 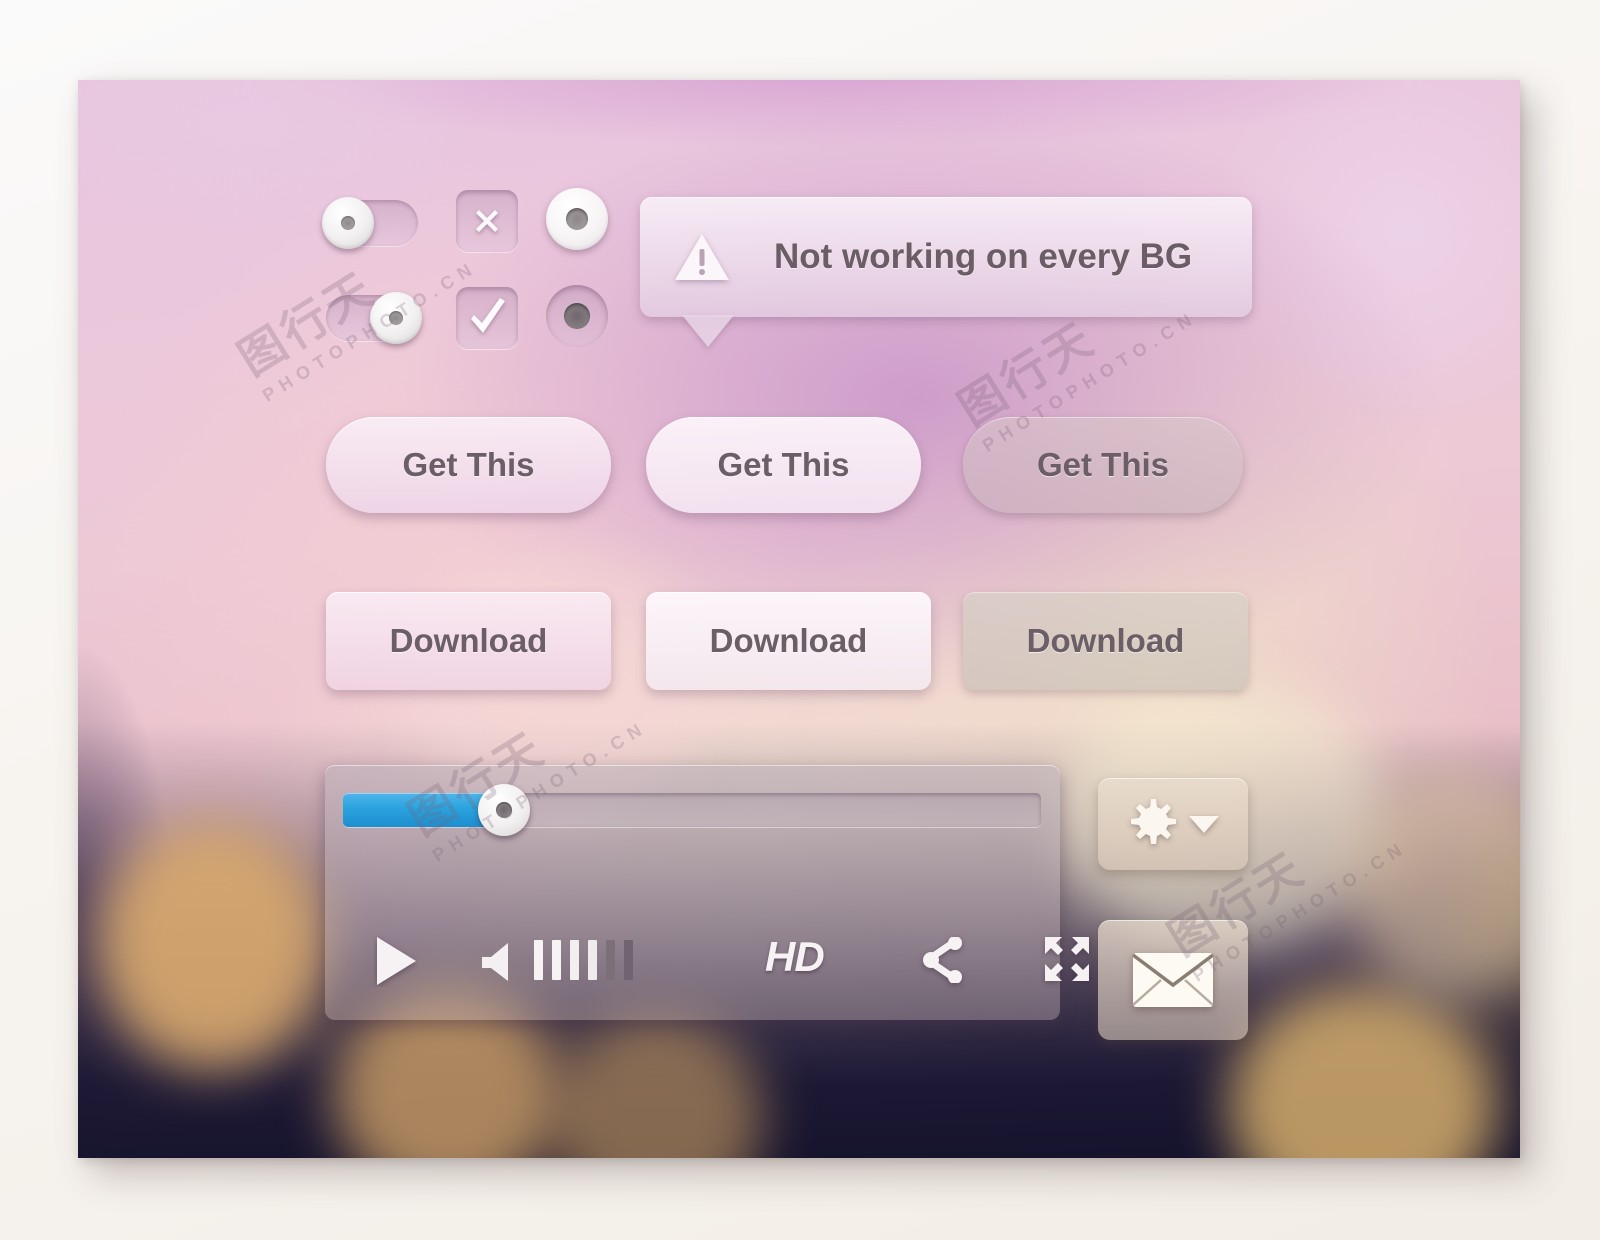 I want to click on settings-button, so click(x=1173, y=824).